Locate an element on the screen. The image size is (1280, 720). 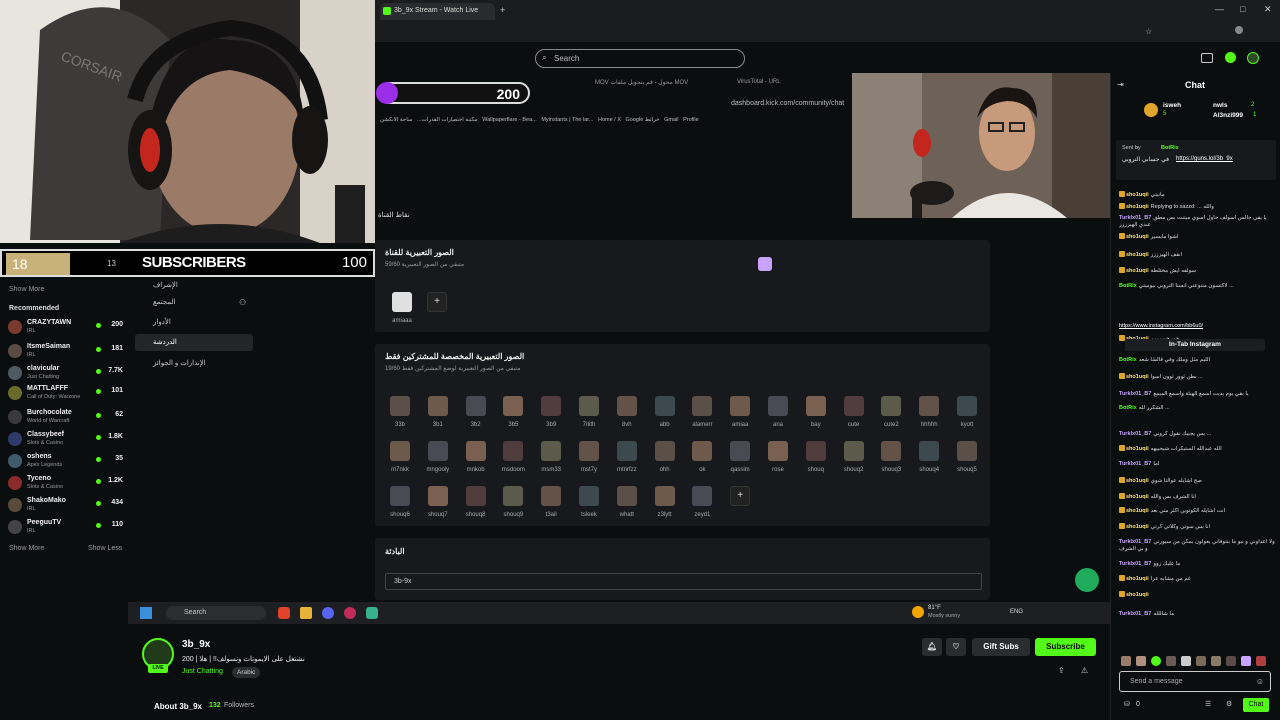
nav-moderation: الإشراف is located at coordinates (194, 285).